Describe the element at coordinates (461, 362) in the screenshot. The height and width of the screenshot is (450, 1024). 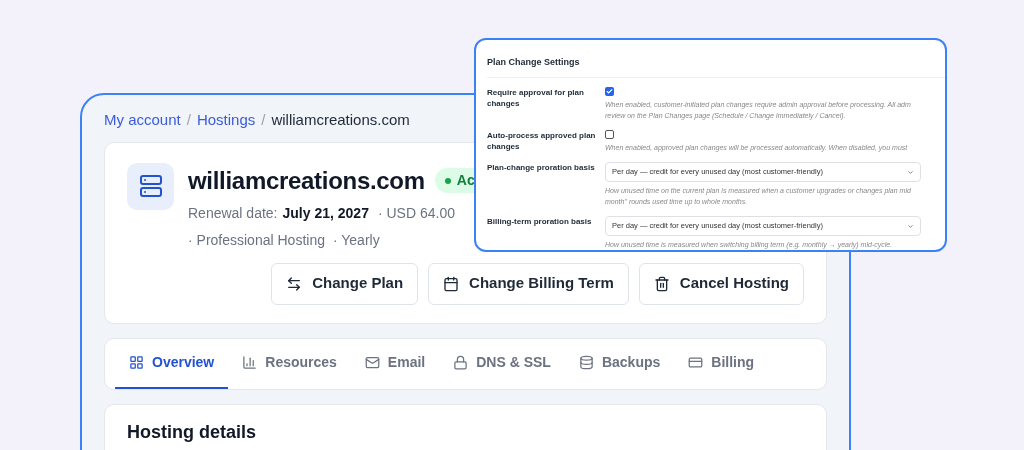
I see `lock-icon` at that location.